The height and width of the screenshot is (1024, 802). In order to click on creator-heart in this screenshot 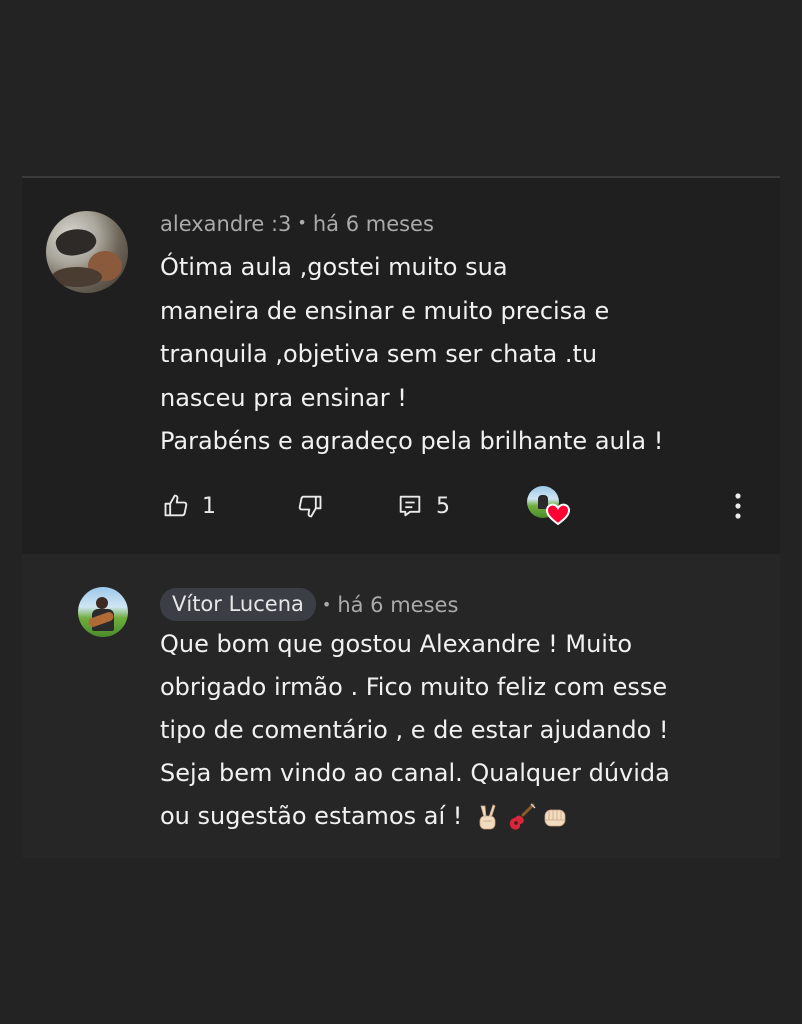, I will do `click(551, 507)`.